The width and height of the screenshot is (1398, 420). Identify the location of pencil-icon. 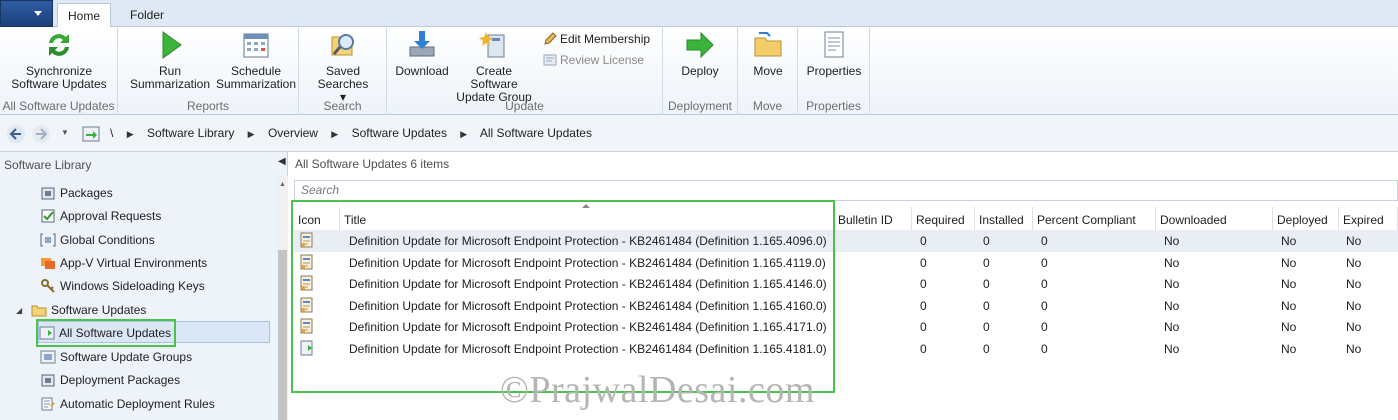
(550, 38).